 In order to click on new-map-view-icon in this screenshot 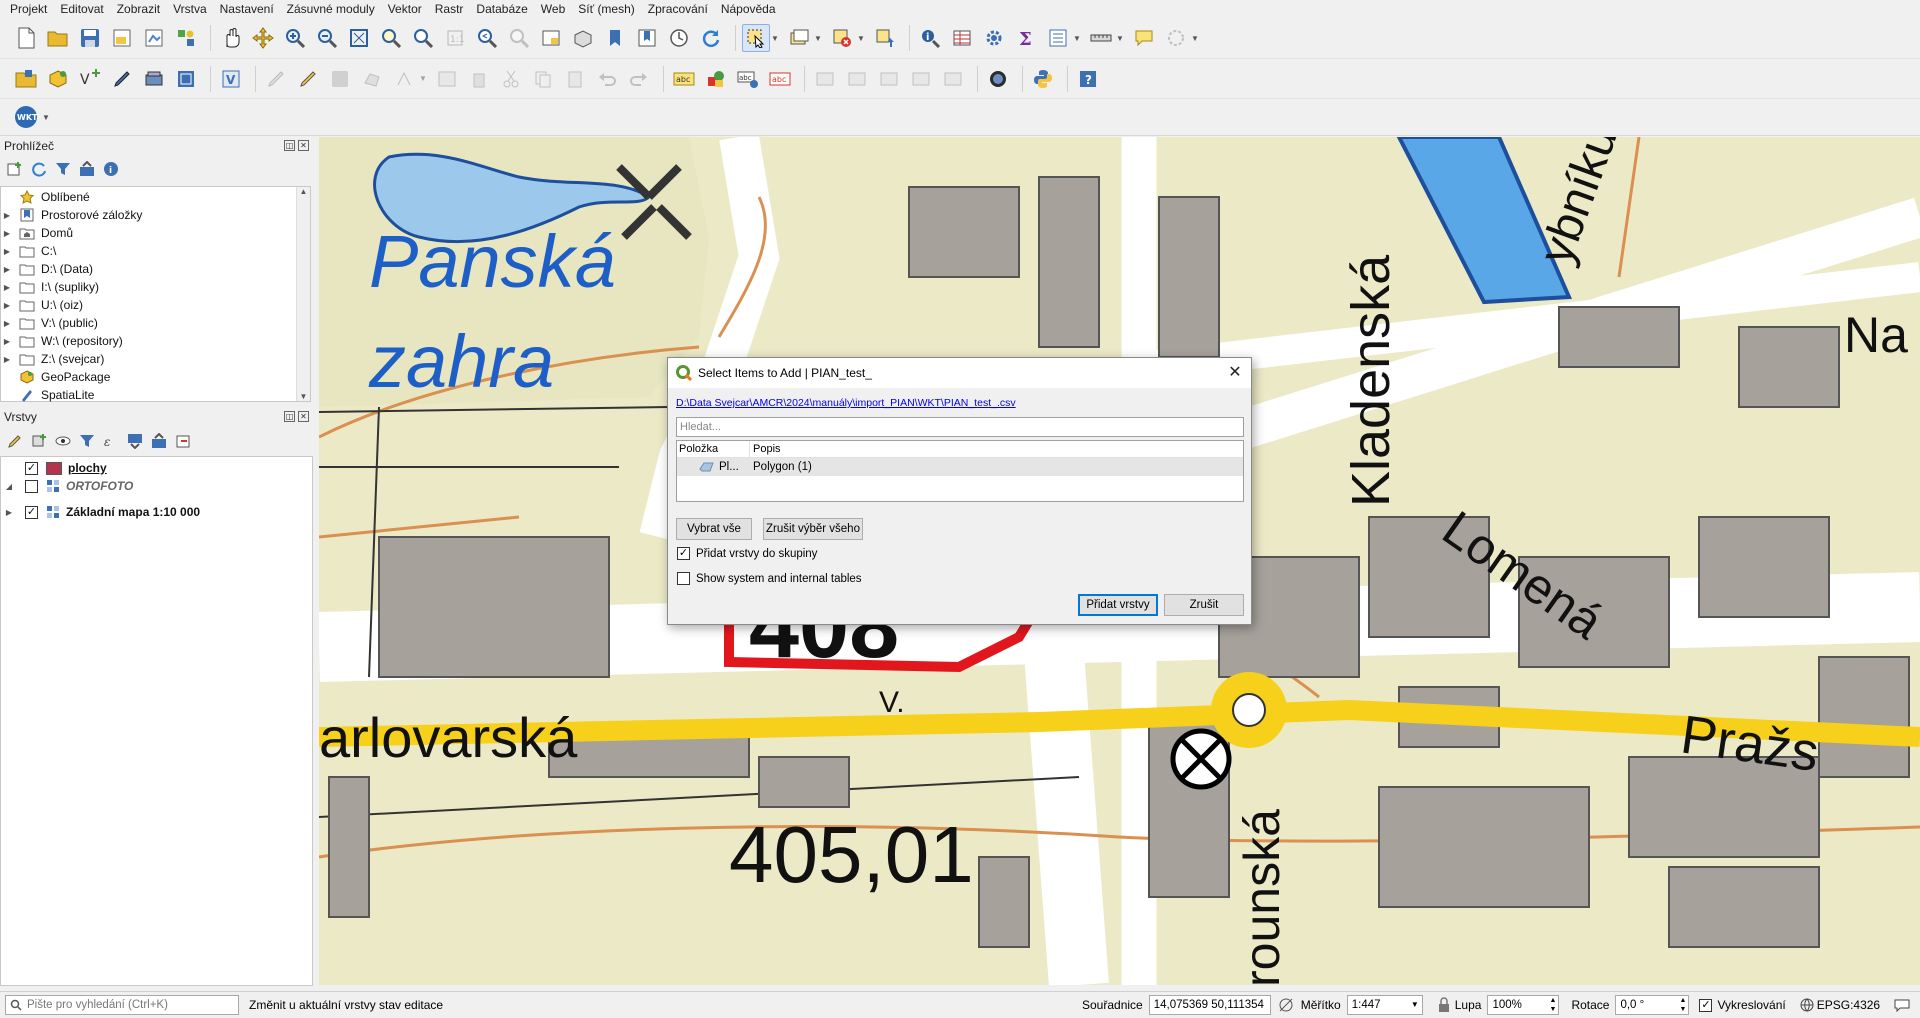, I will do `click(551, 38)`.